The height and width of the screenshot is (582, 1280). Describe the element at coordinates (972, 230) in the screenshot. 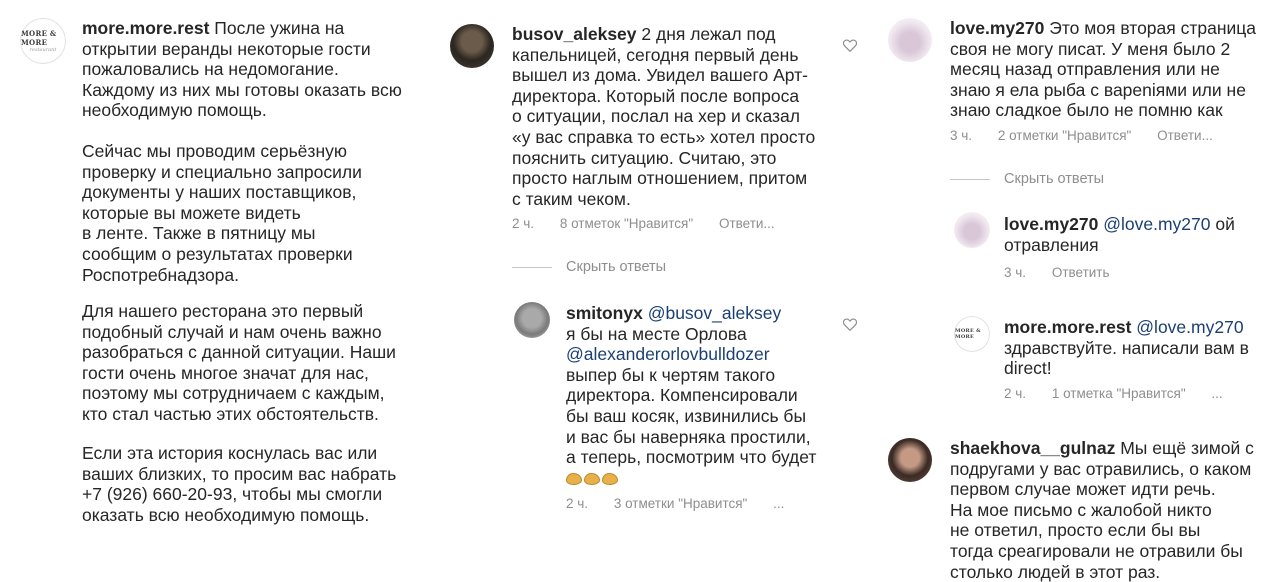

I see `love-my270-reply-avatar` at that location.